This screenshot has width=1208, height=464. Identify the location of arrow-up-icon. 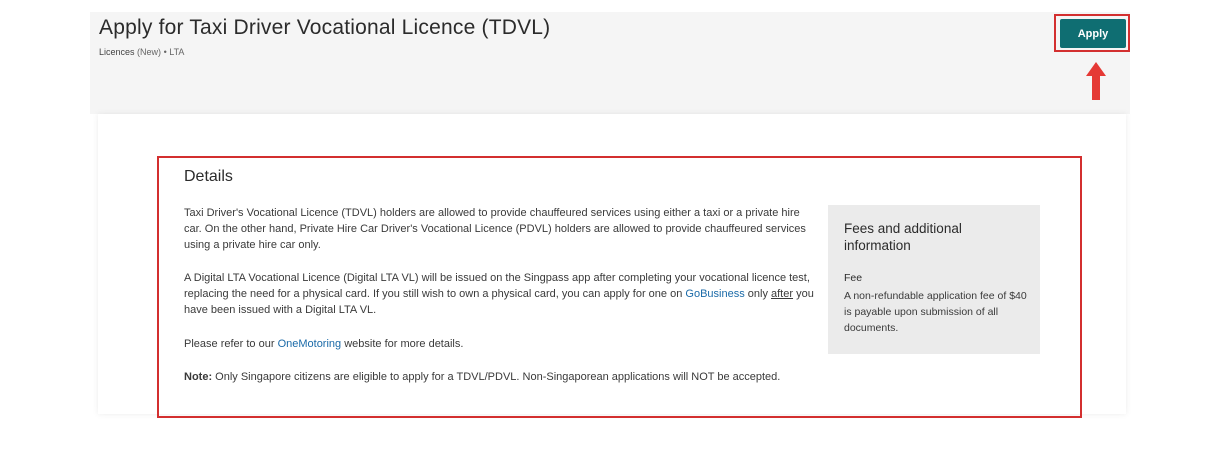
(1096, 81).